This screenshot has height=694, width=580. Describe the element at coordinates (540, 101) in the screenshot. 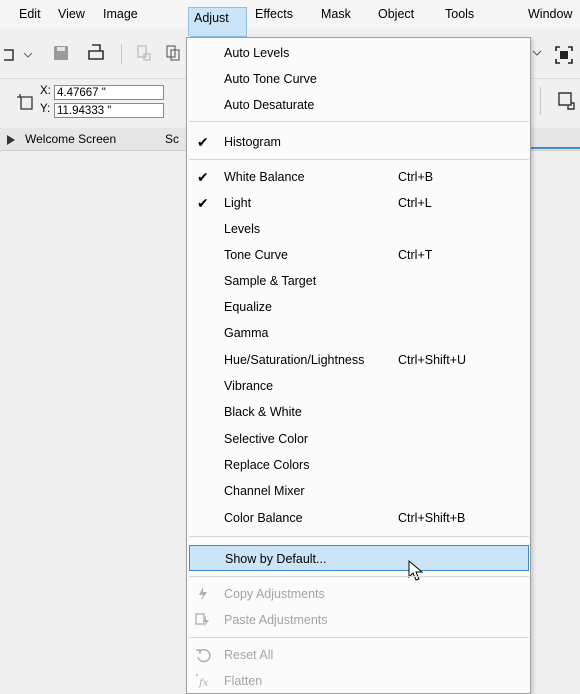

I see `propbar-divider` at that location.